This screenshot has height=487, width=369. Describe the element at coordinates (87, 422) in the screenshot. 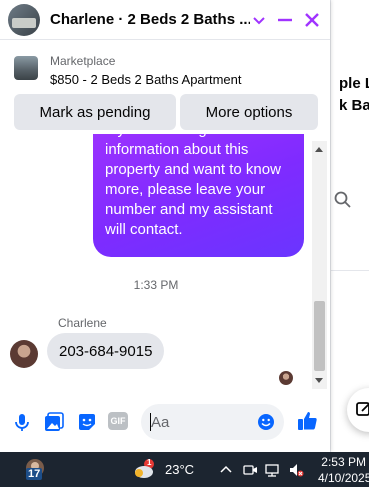

I see `sticker-icon` at that location.